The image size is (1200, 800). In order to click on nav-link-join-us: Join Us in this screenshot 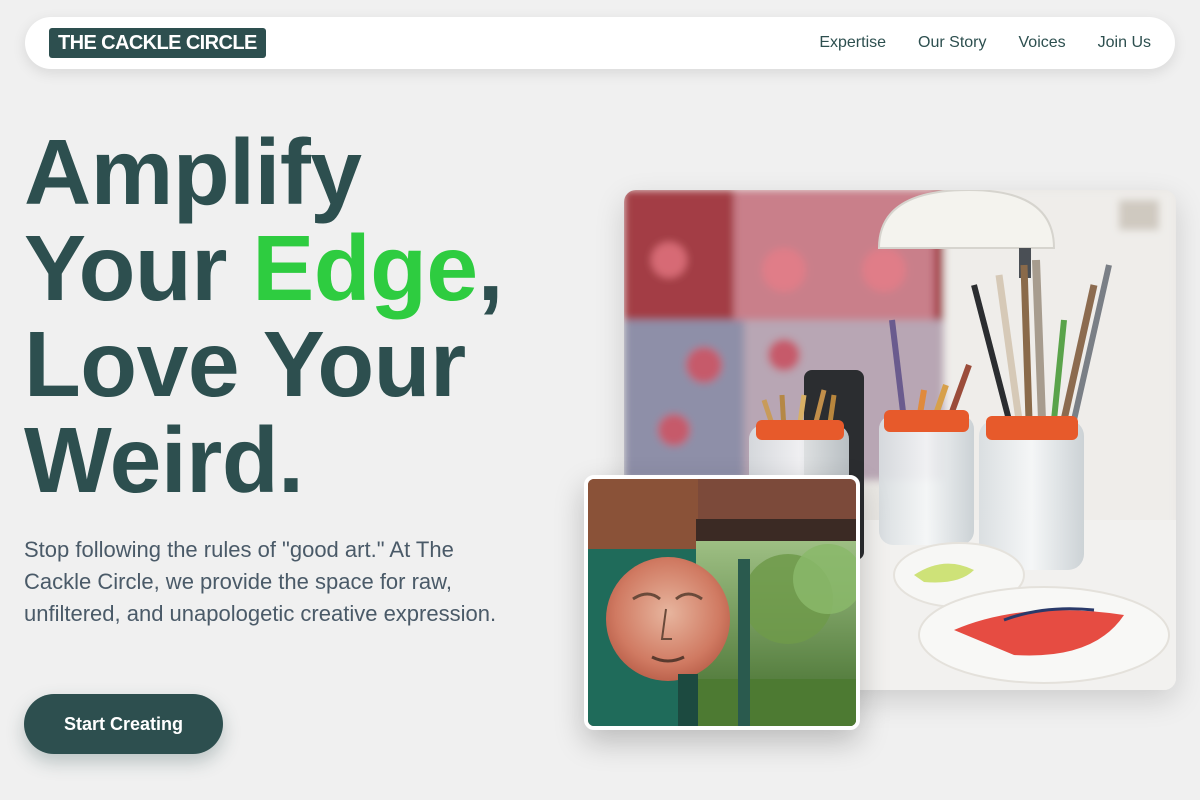, I will do `click(1124, 43)`.